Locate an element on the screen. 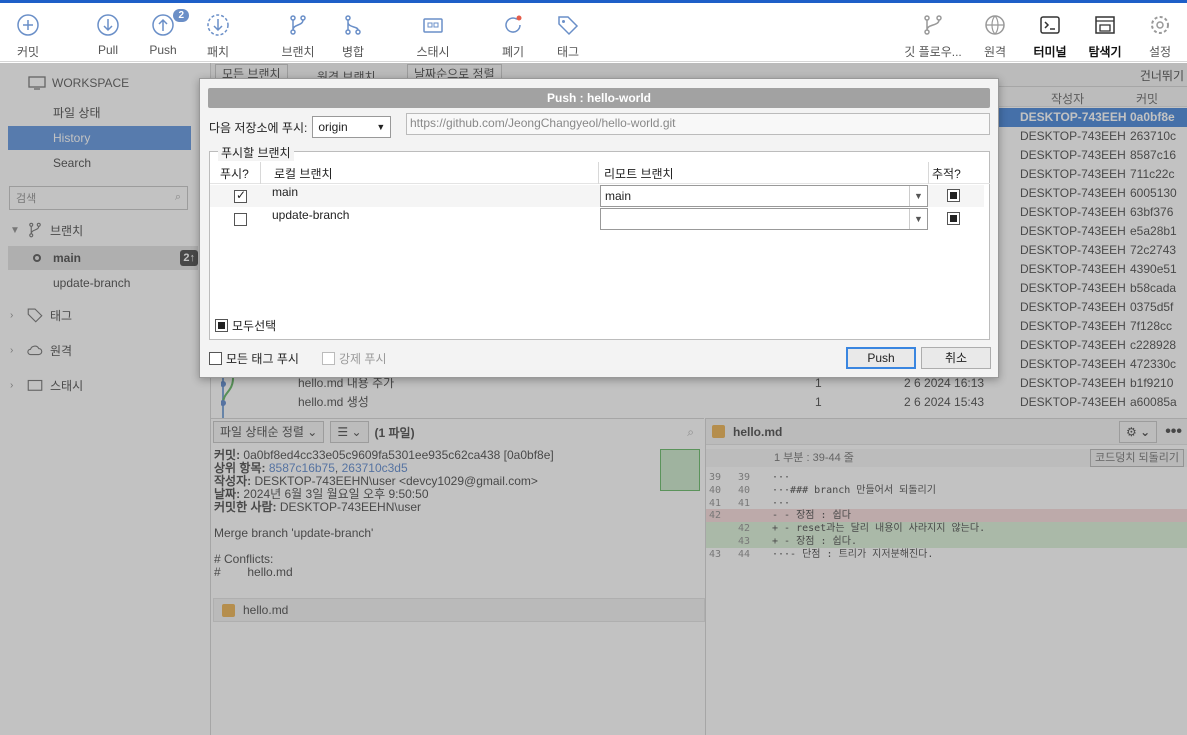 The width and height of the screenshot is (1187, 735). tag-button: 태그 is located at coordinates (568, 36).